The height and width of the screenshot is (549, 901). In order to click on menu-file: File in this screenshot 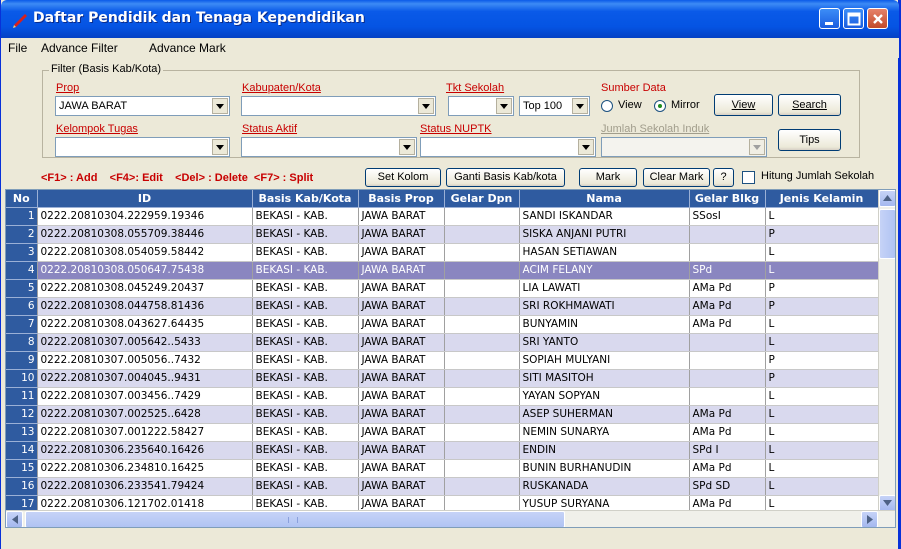, I will do `click(17, 48)`.